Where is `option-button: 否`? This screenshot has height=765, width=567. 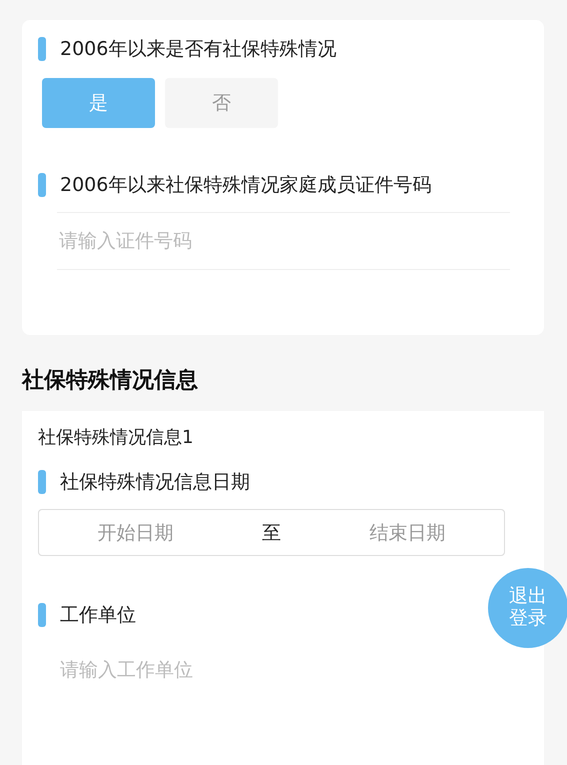 option-button: 否 is located at coordinates (221, 103).